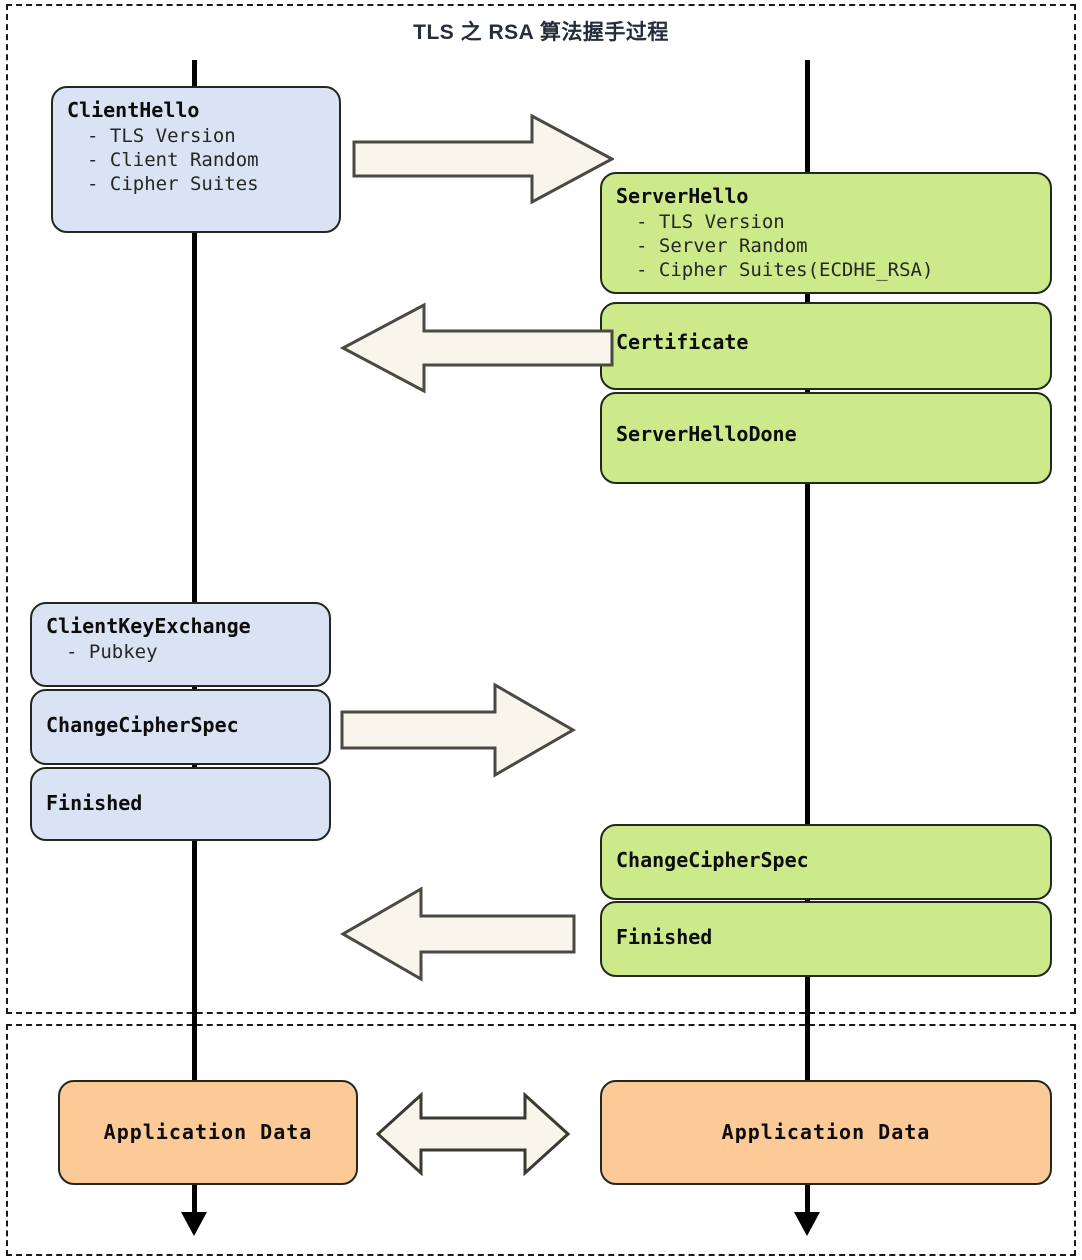  What do you see at coordinates (706, 434) in the screenshot?
I see `message-title: ServerHelloDone` at bounding box center [706, 434].